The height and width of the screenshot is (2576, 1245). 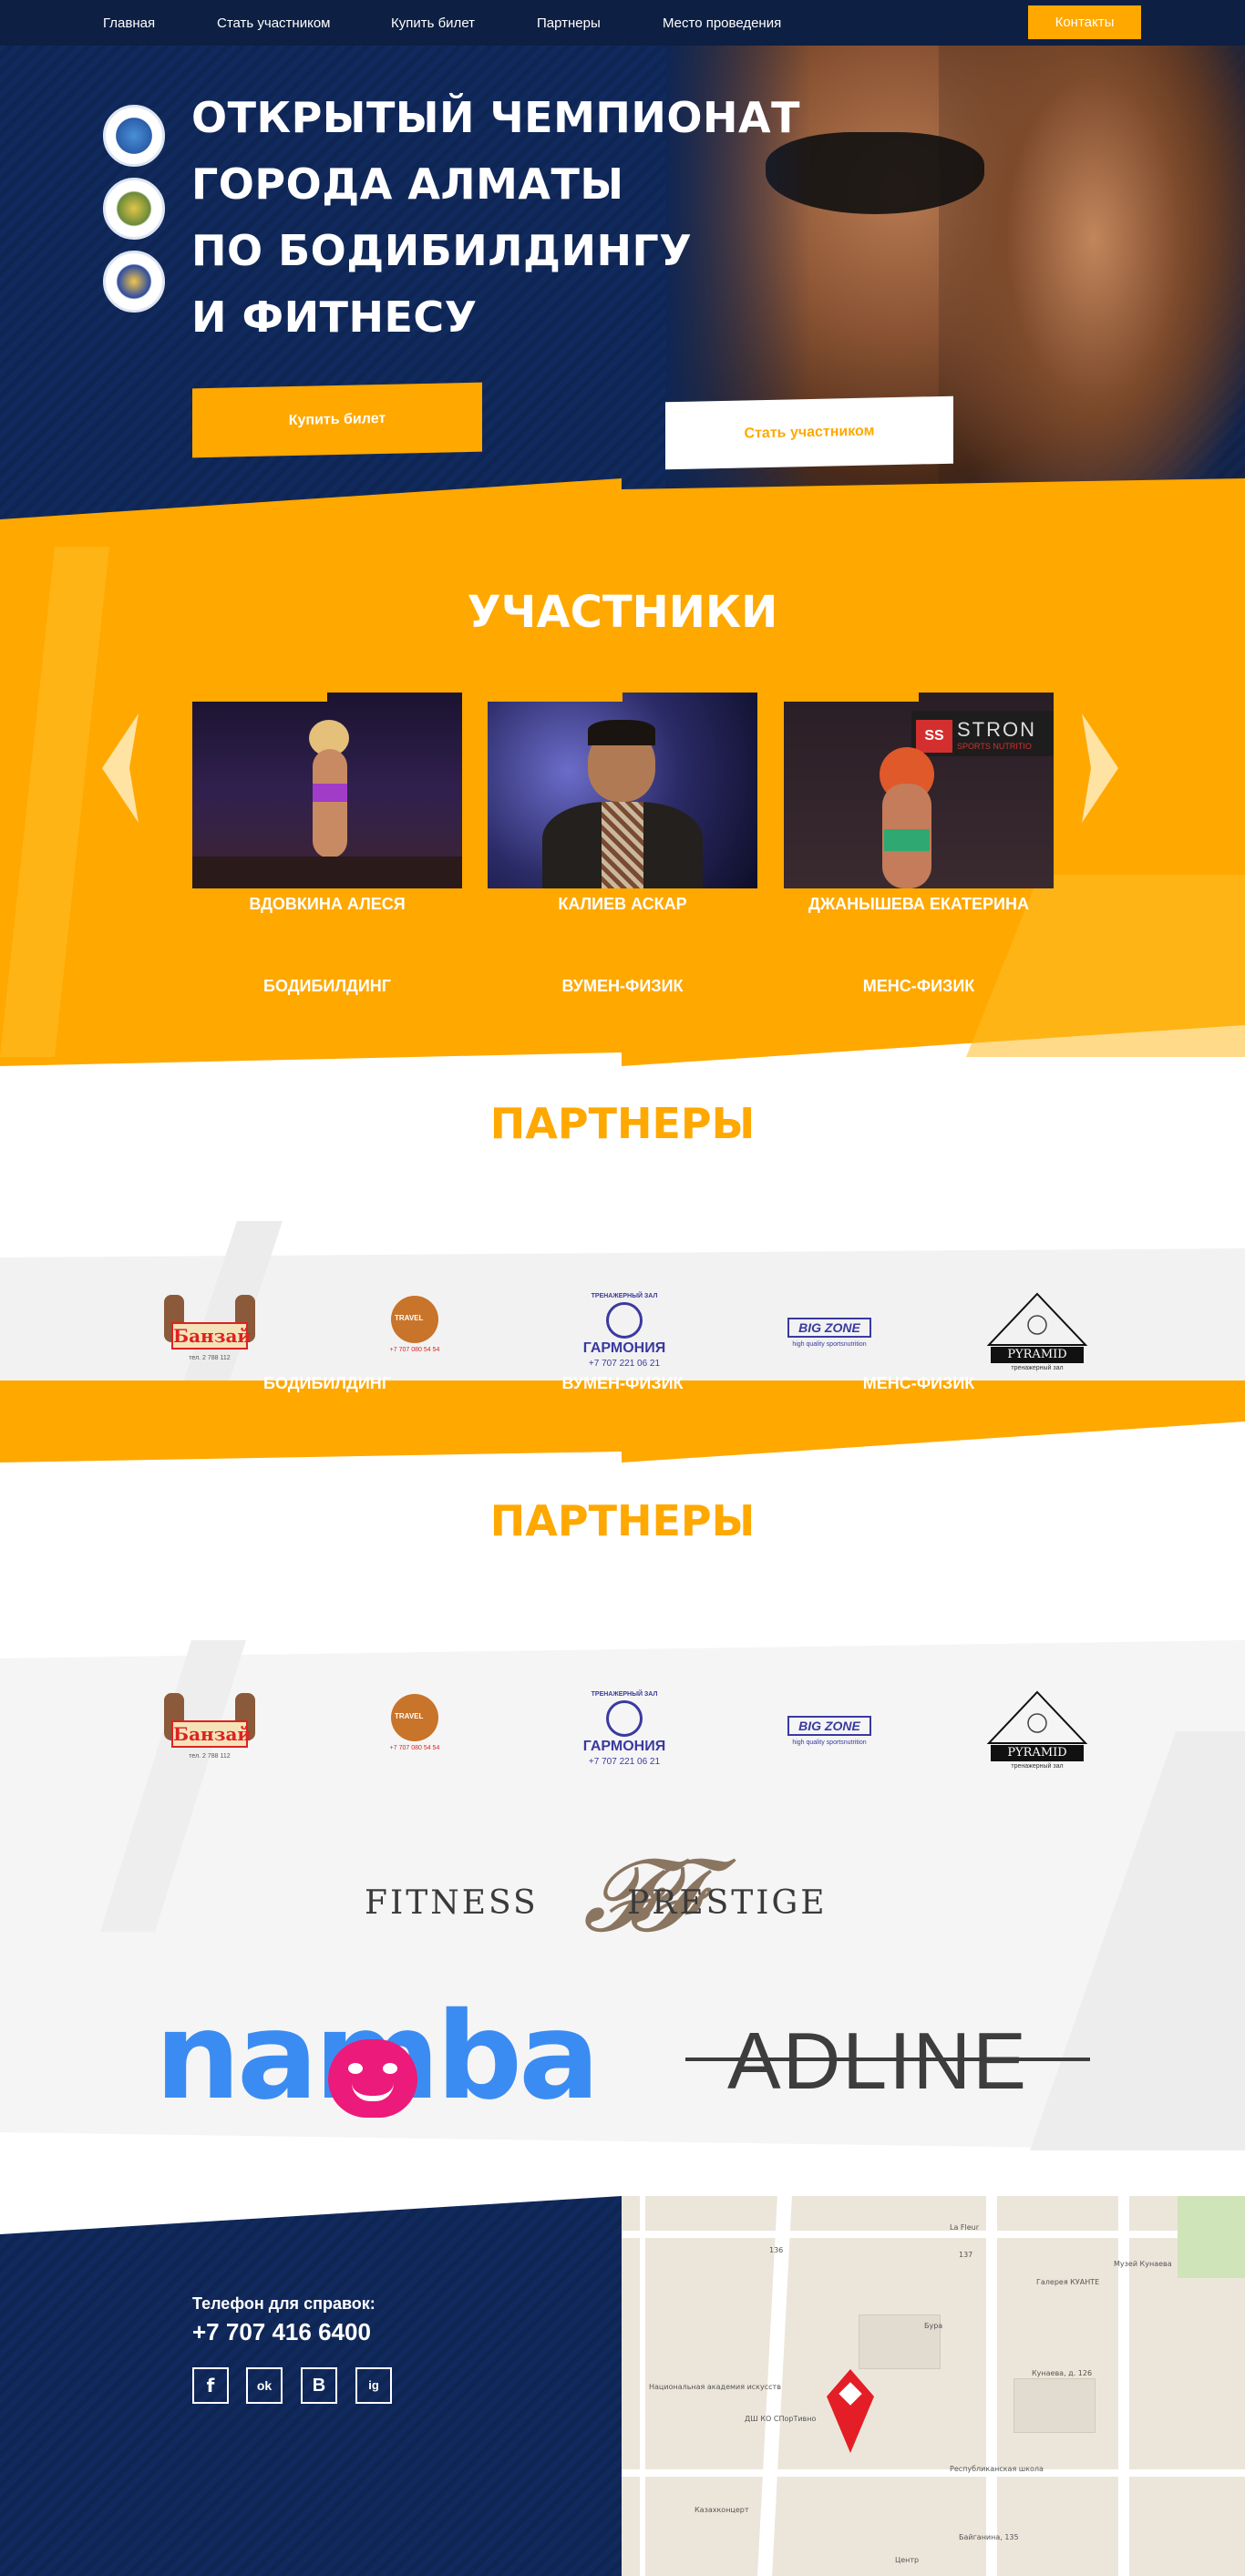 I want to click on map-label: Бура, so click(x=933, y=2326).